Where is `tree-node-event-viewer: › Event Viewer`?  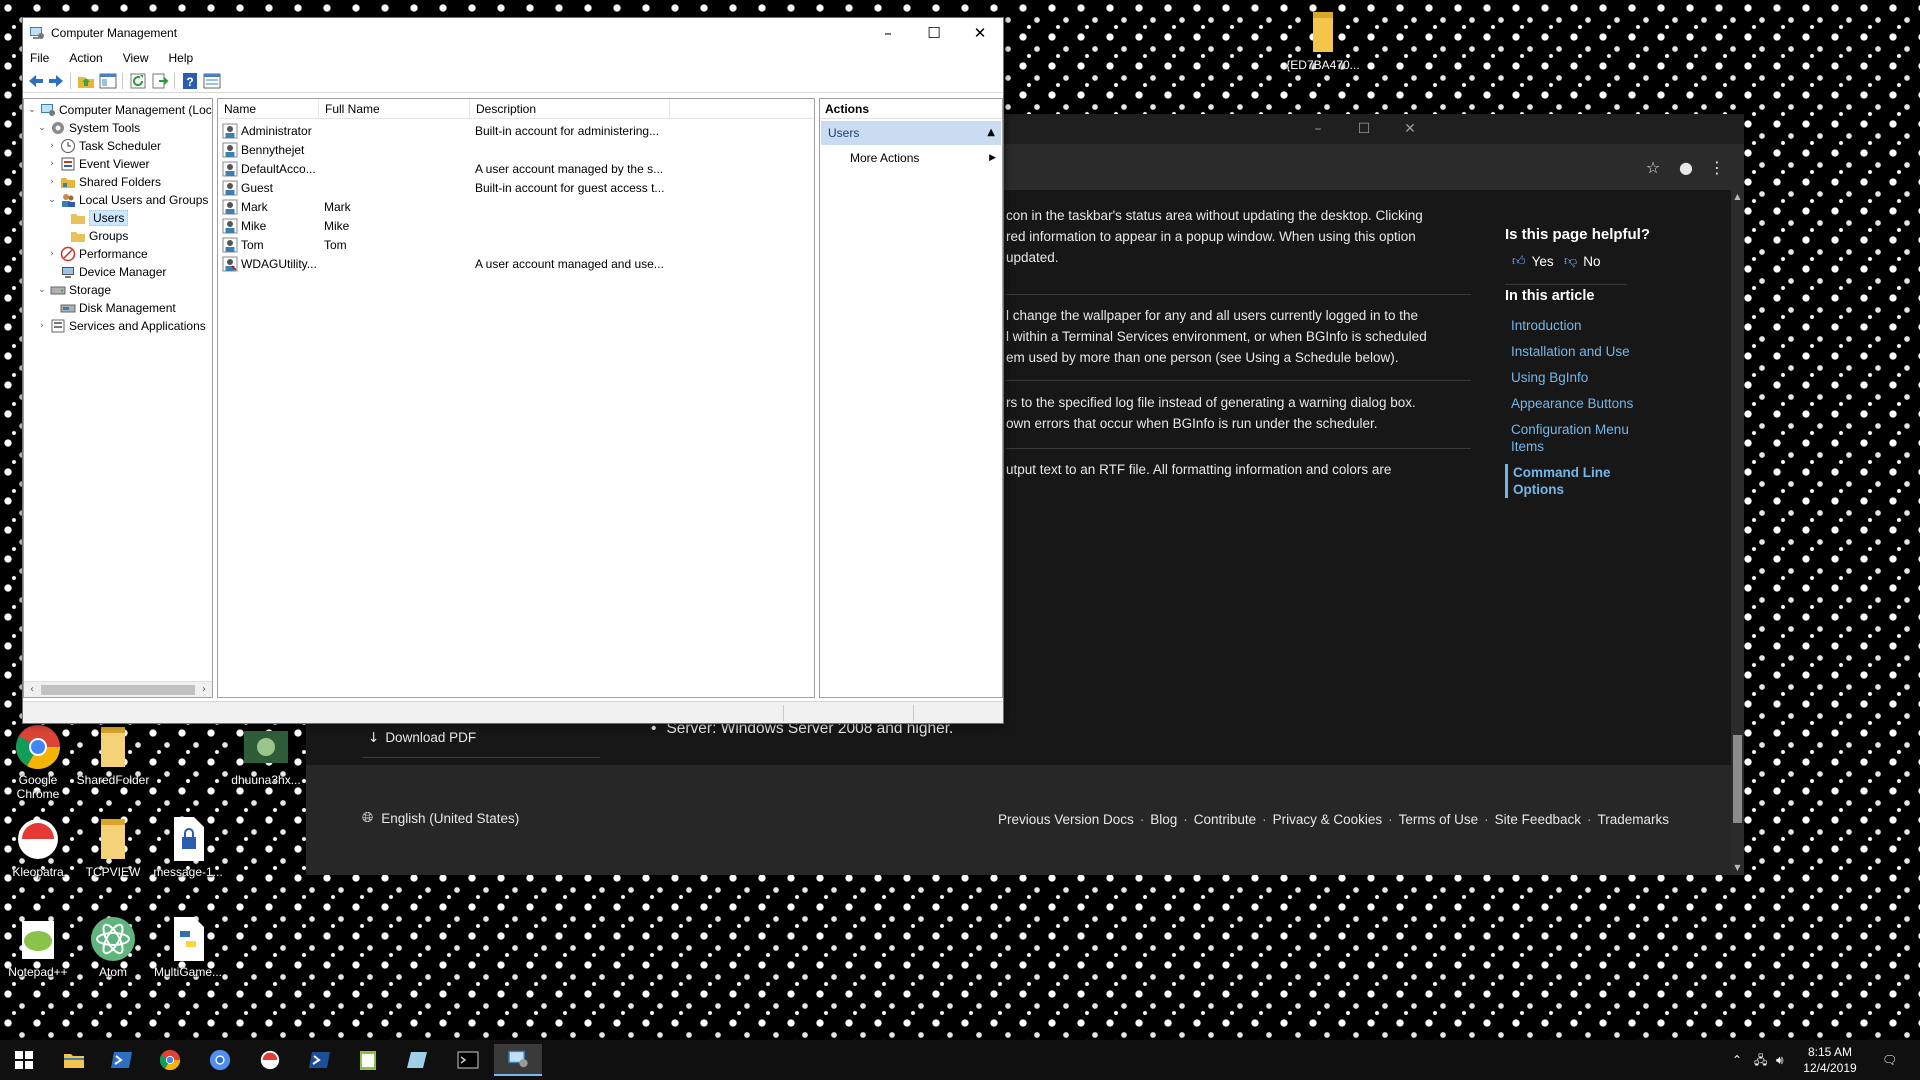 tree-node-event-viewer: › Event Viewer is located at coordinates (97, 164).